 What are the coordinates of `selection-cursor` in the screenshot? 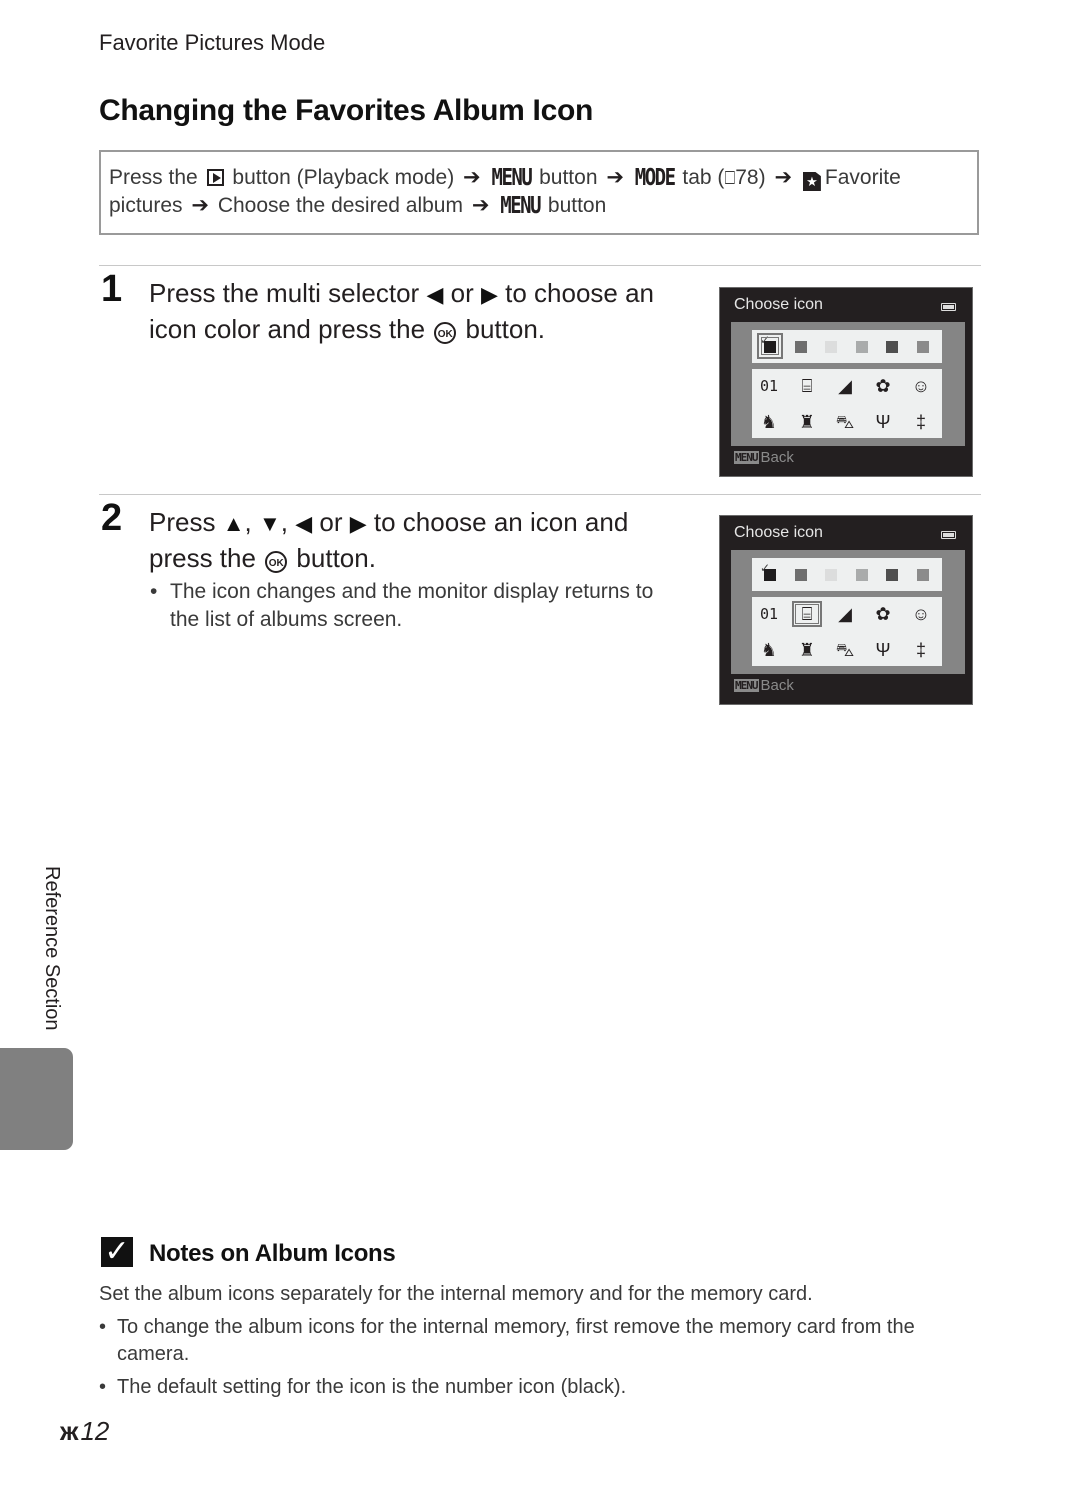 It's located at (770, 346).